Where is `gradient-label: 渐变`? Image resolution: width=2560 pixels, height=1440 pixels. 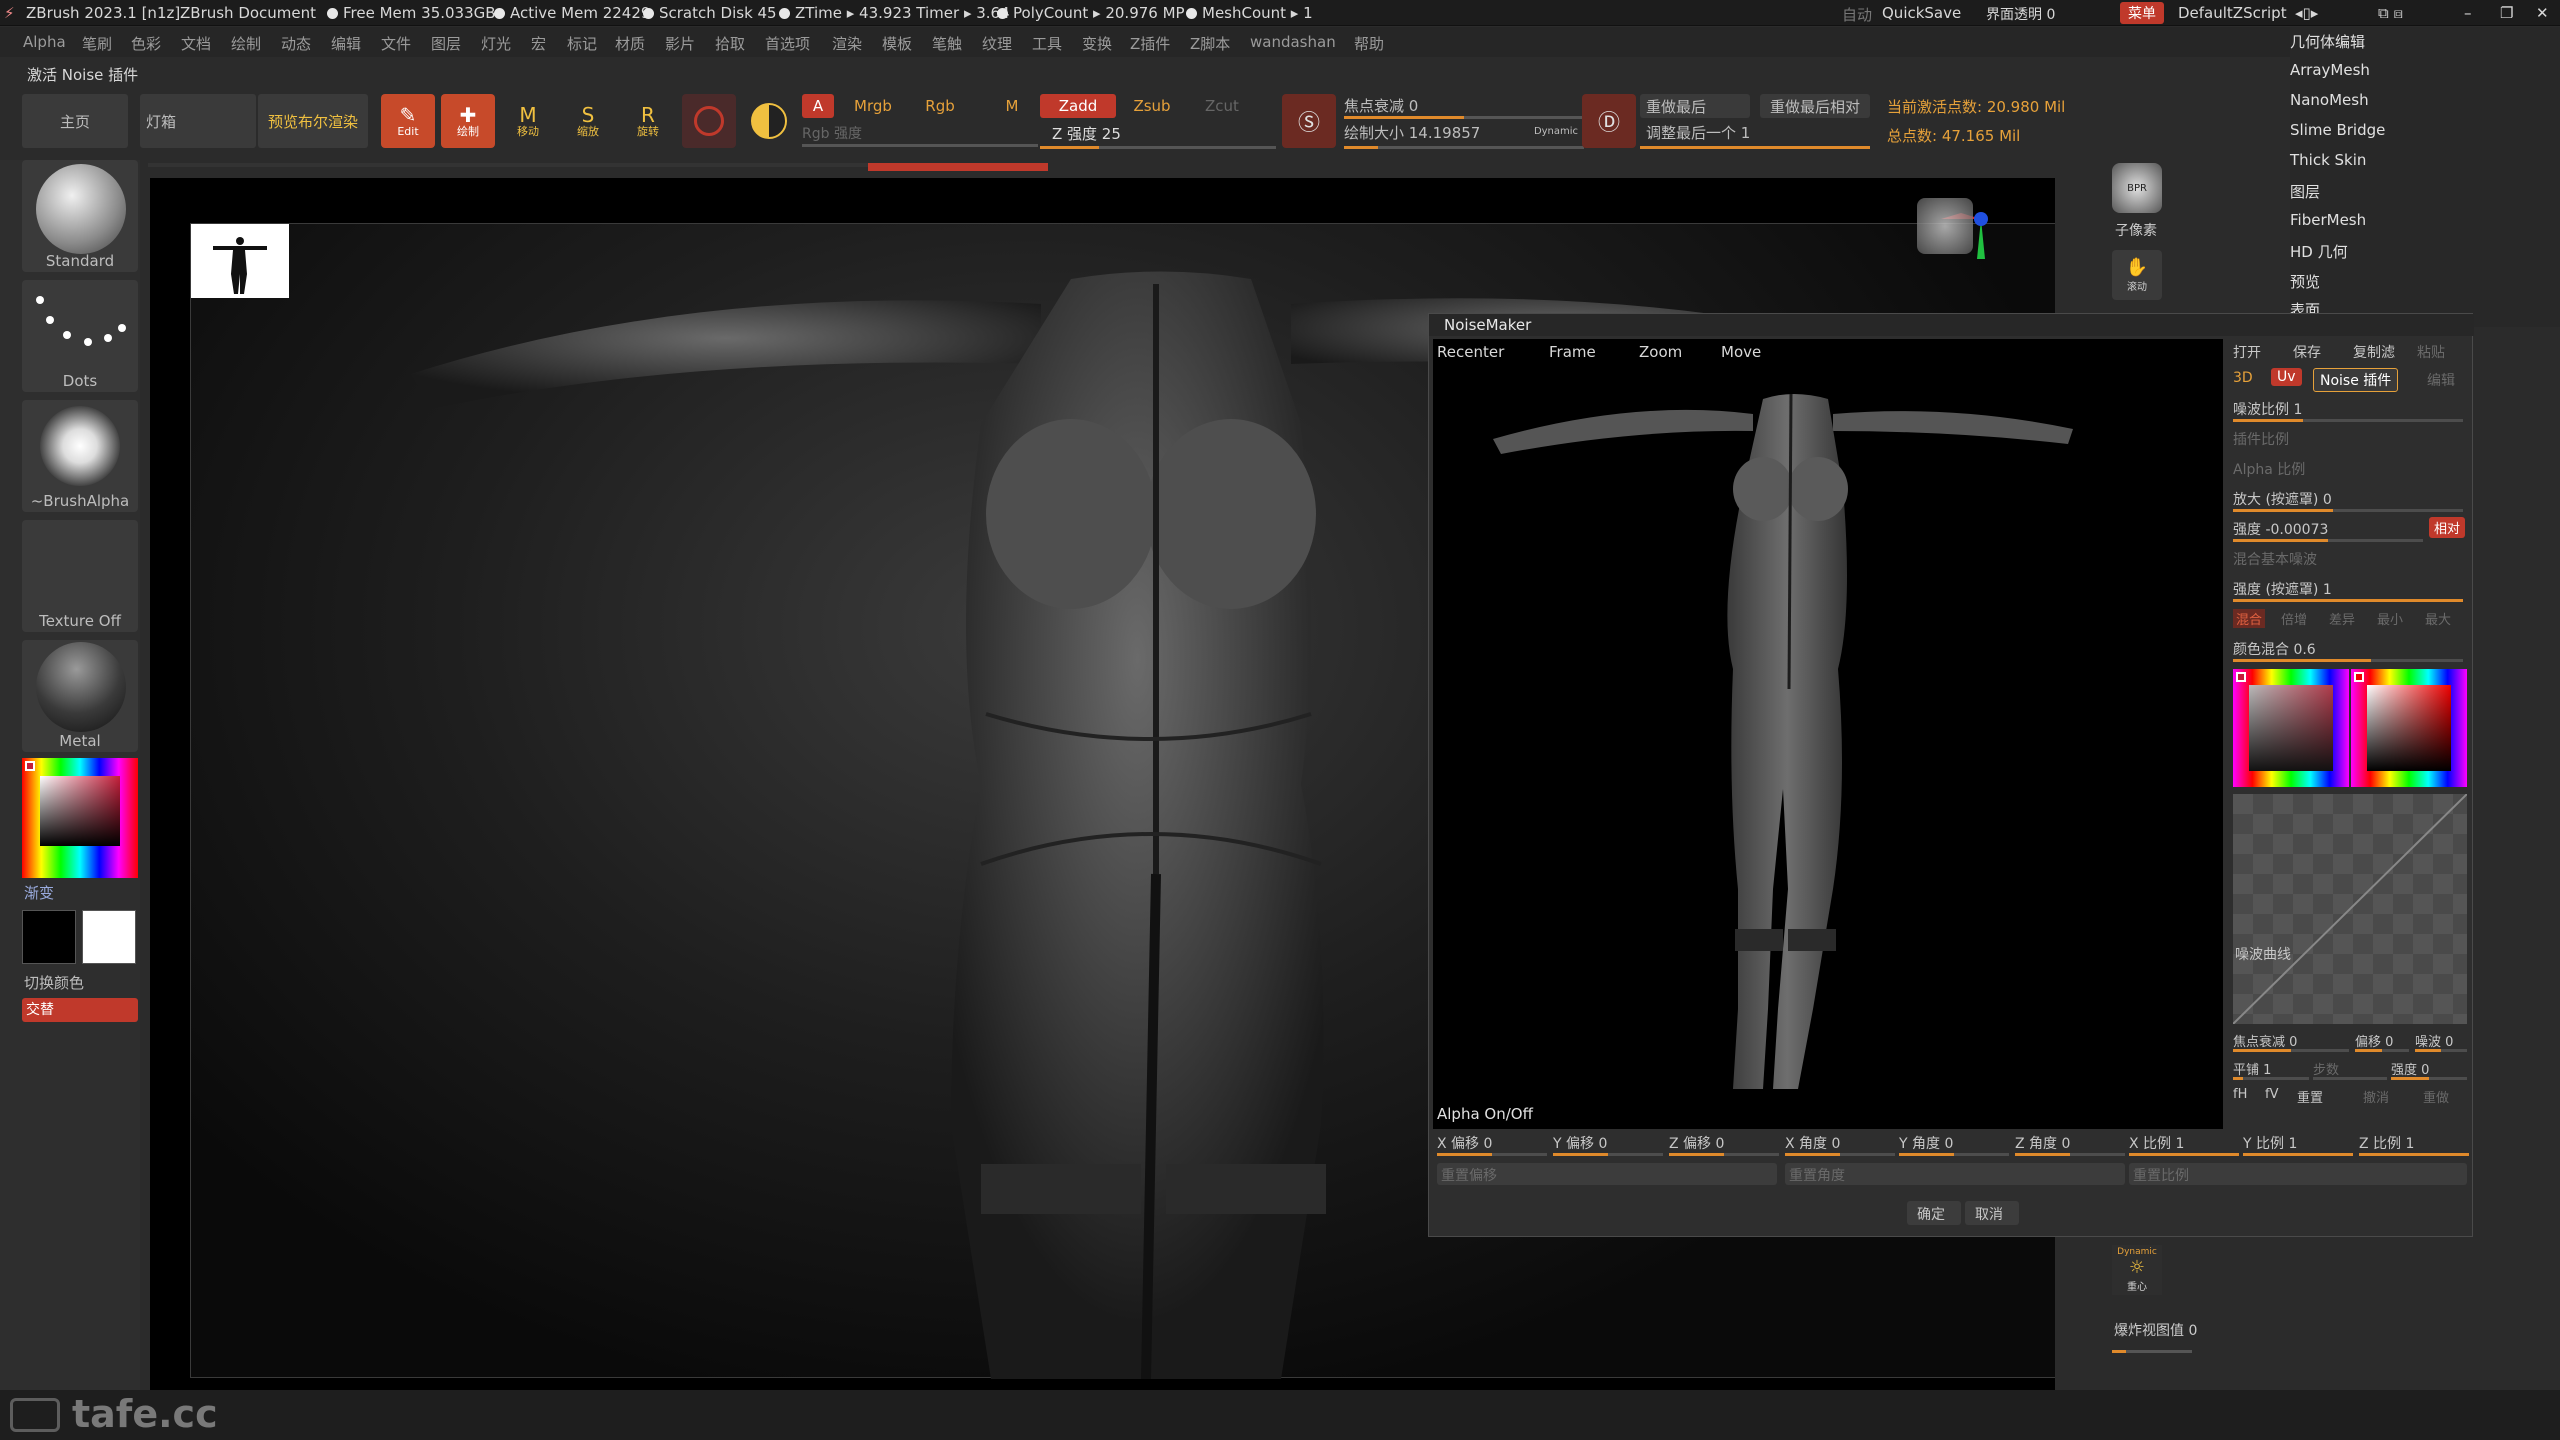
gradient-label: 渐变 is located at coordinates (39, 892).